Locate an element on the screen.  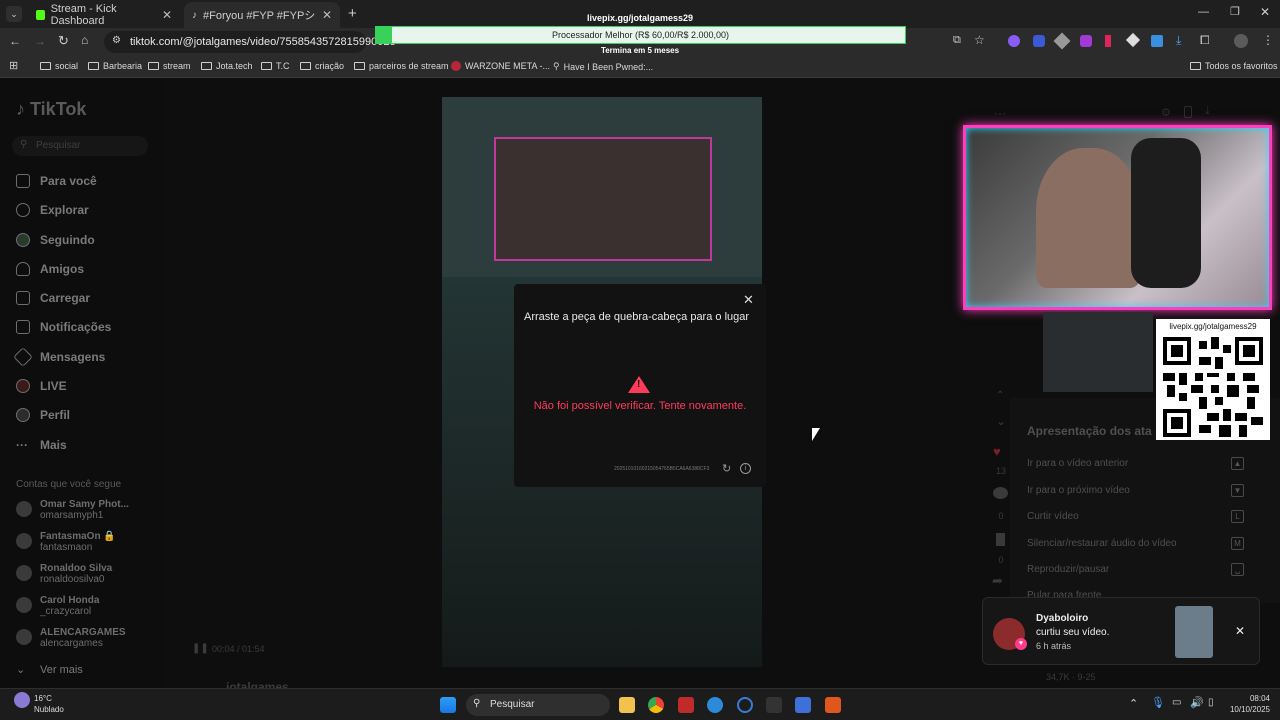
video-time: 00:04 / 01:54 is located at coordinates (238, 649).